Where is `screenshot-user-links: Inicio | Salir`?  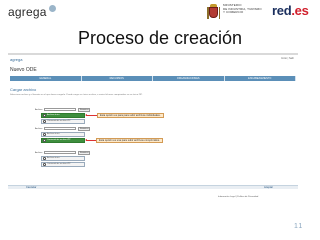
screenshot-user-links: Inicio | Salir is located at coordinates (287, 58).